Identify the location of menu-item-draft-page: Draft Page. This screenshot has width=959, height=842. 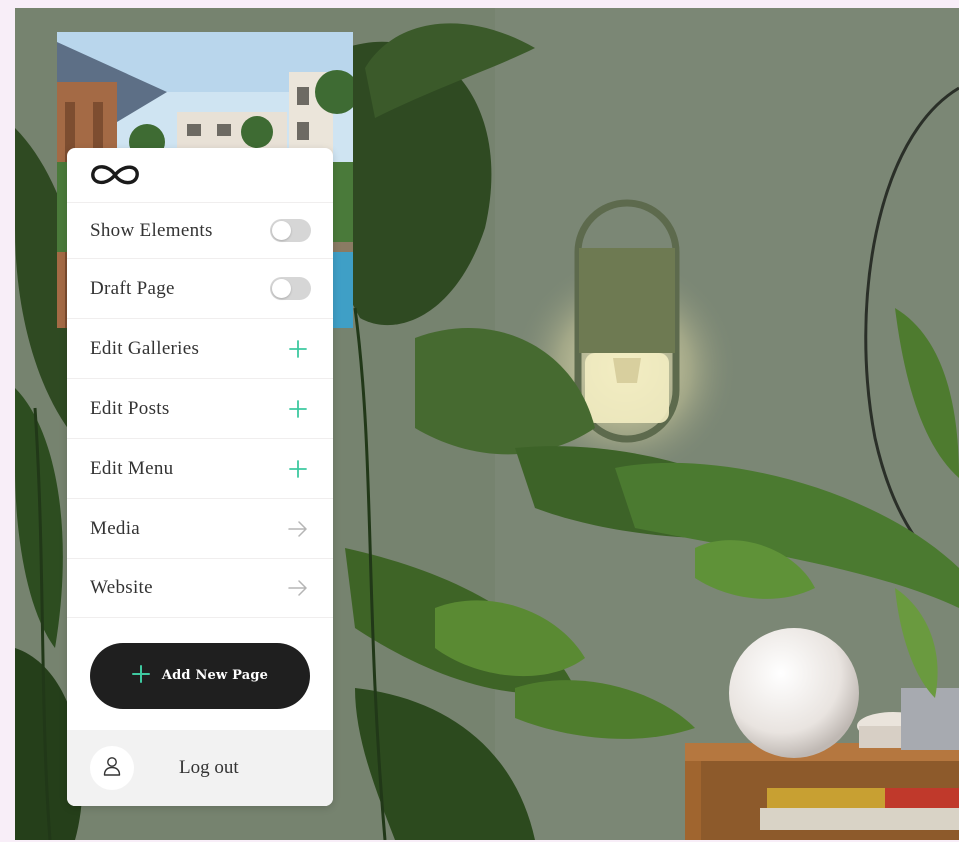
(200, 288).